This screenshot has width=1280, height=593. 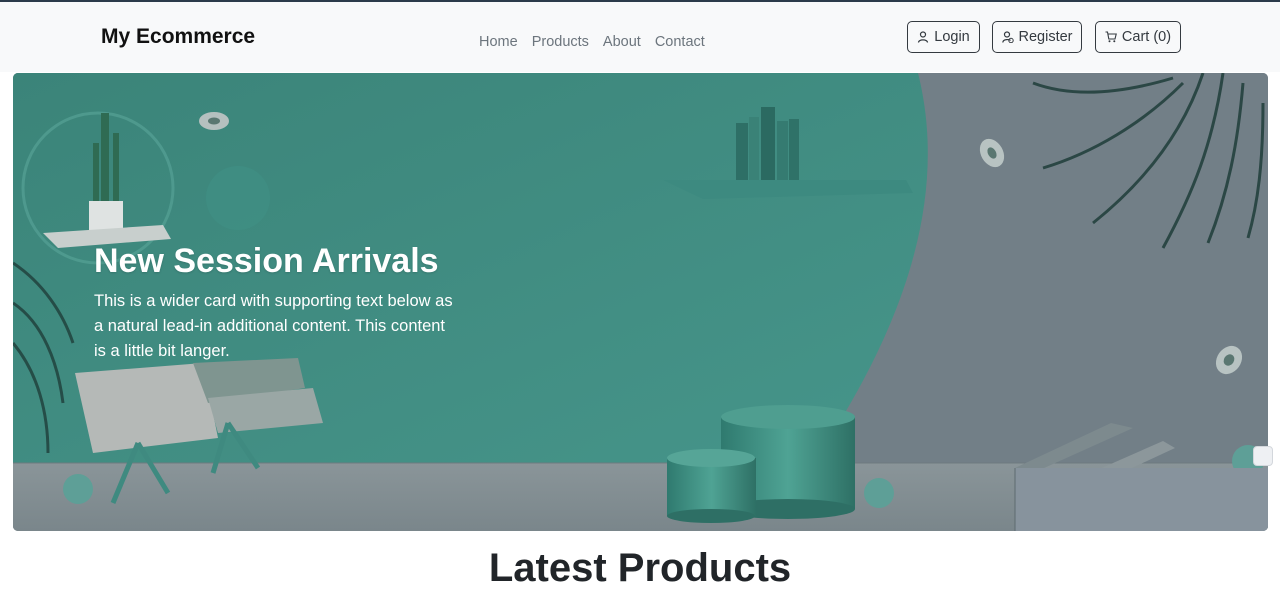 What do you see at coordinates (560, 42) in the screenshot?
I see `nav-products: Products` at bounding box center [560, 42].